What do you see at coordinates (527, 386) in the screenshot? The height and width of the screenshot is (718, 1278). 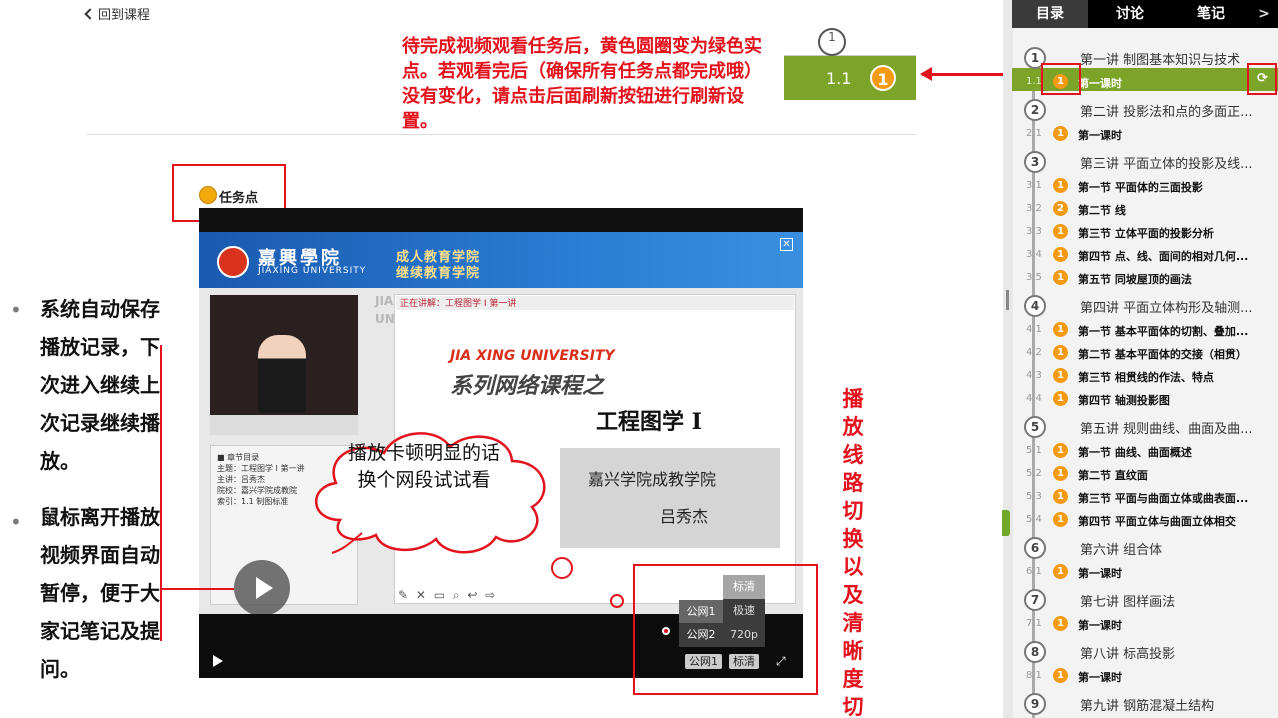 I see `slide-series-label: 系列网络课程之` at bounding box center [527, 386].